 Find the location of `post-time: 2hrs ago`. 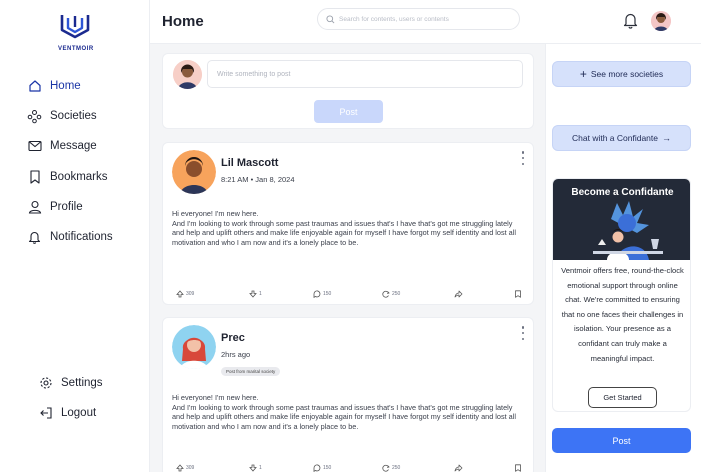

post-time: 2hrs ago is located at coordinates (236, 354).